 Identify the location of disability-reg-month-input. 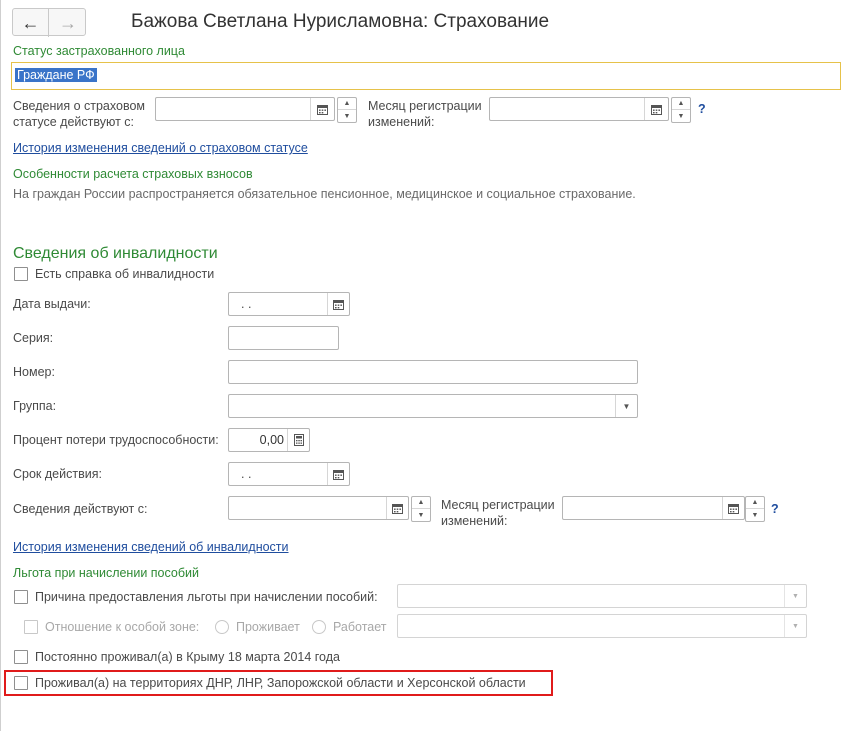
(653, 508).